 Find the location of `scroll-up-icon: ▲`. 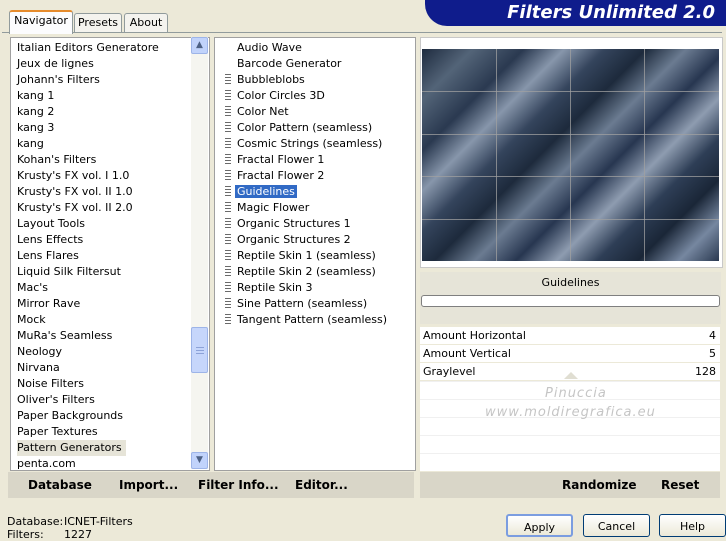

scroll-up-icon: ▲ is located at coordinates (199, 45).